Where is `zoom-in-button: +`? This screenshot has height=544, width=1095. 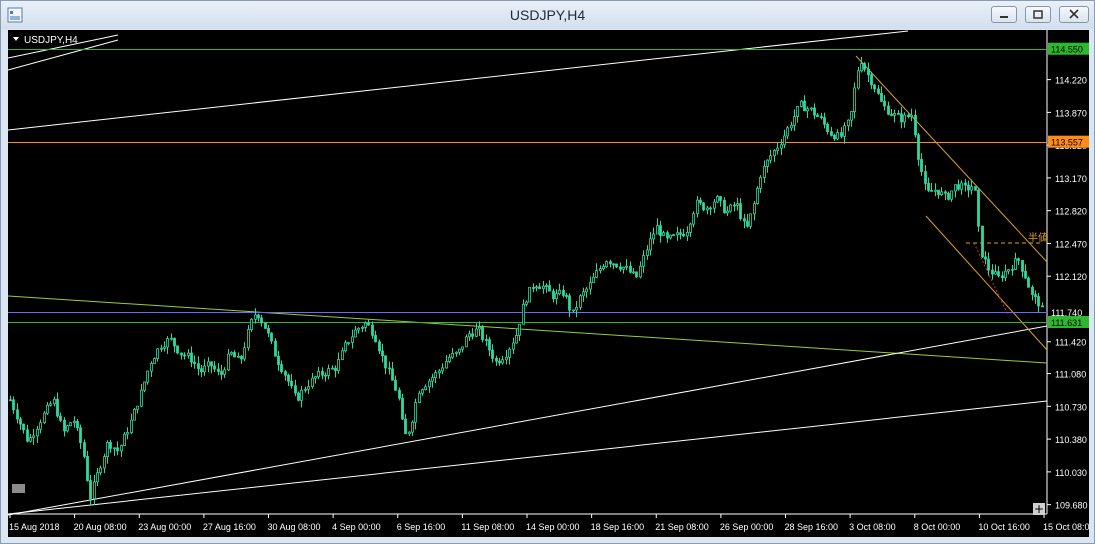 zoom-in-button: + is located at coordinates (1039, 509).